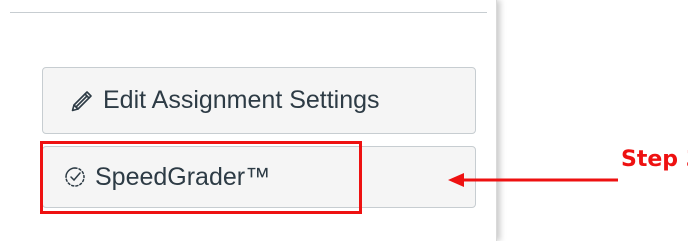  I want to click on annotation-arrow, so click(533, 180).